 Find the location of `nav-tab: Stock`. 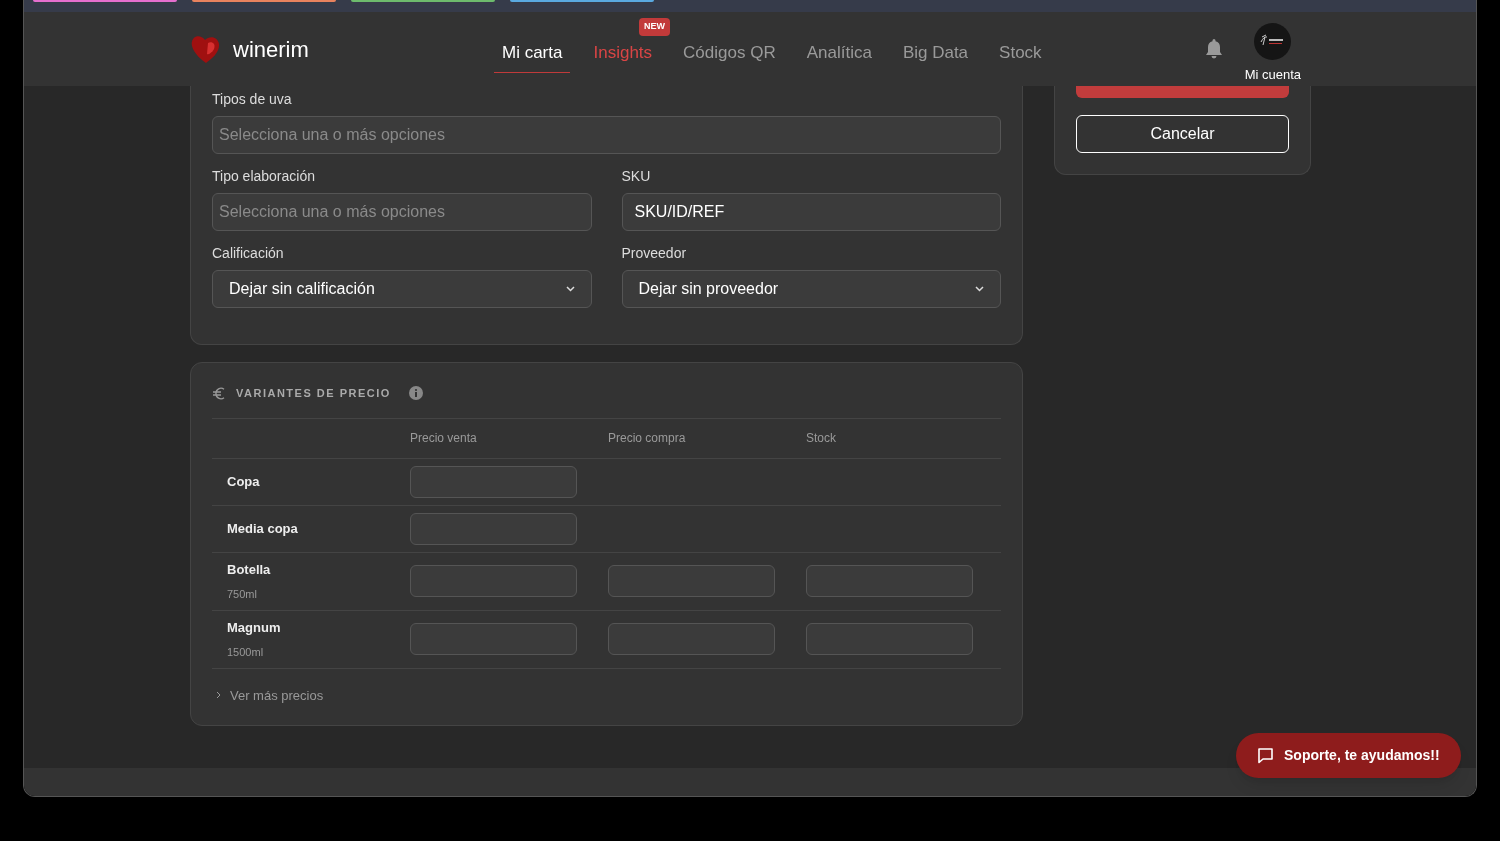

nav-tab: Stock is located at coordinates (1020, 53).